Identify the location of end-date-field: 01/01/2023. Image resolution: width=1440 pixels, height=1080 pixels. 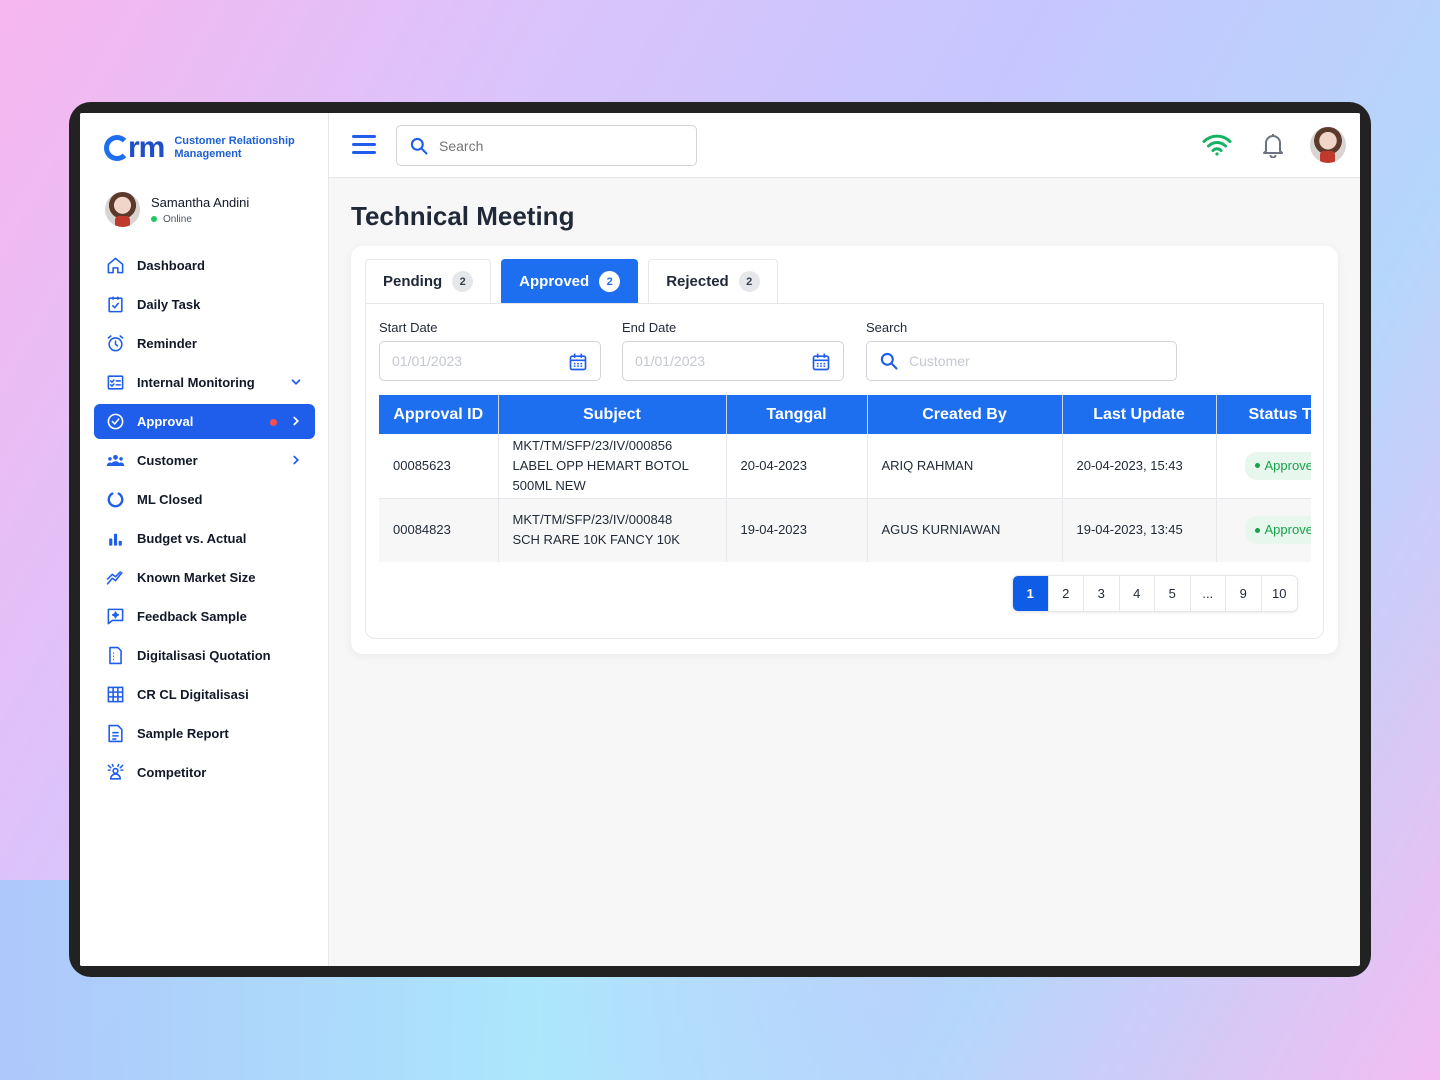
(733, 361).